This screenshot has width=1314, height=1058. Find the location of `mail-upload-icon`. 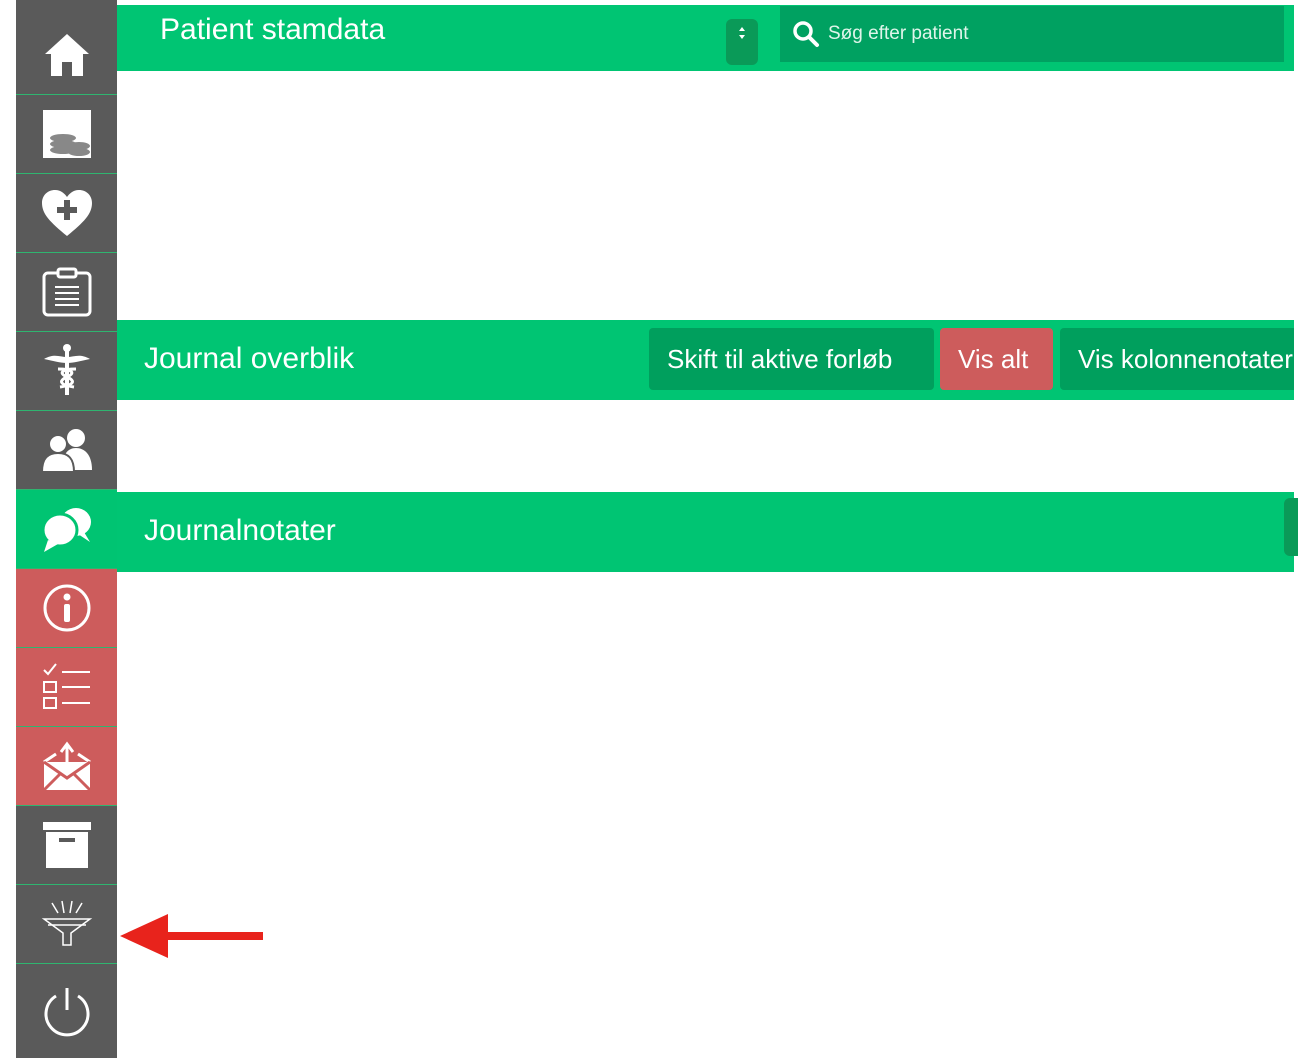

mail-upload-icon is located at coordinates (66, 766).